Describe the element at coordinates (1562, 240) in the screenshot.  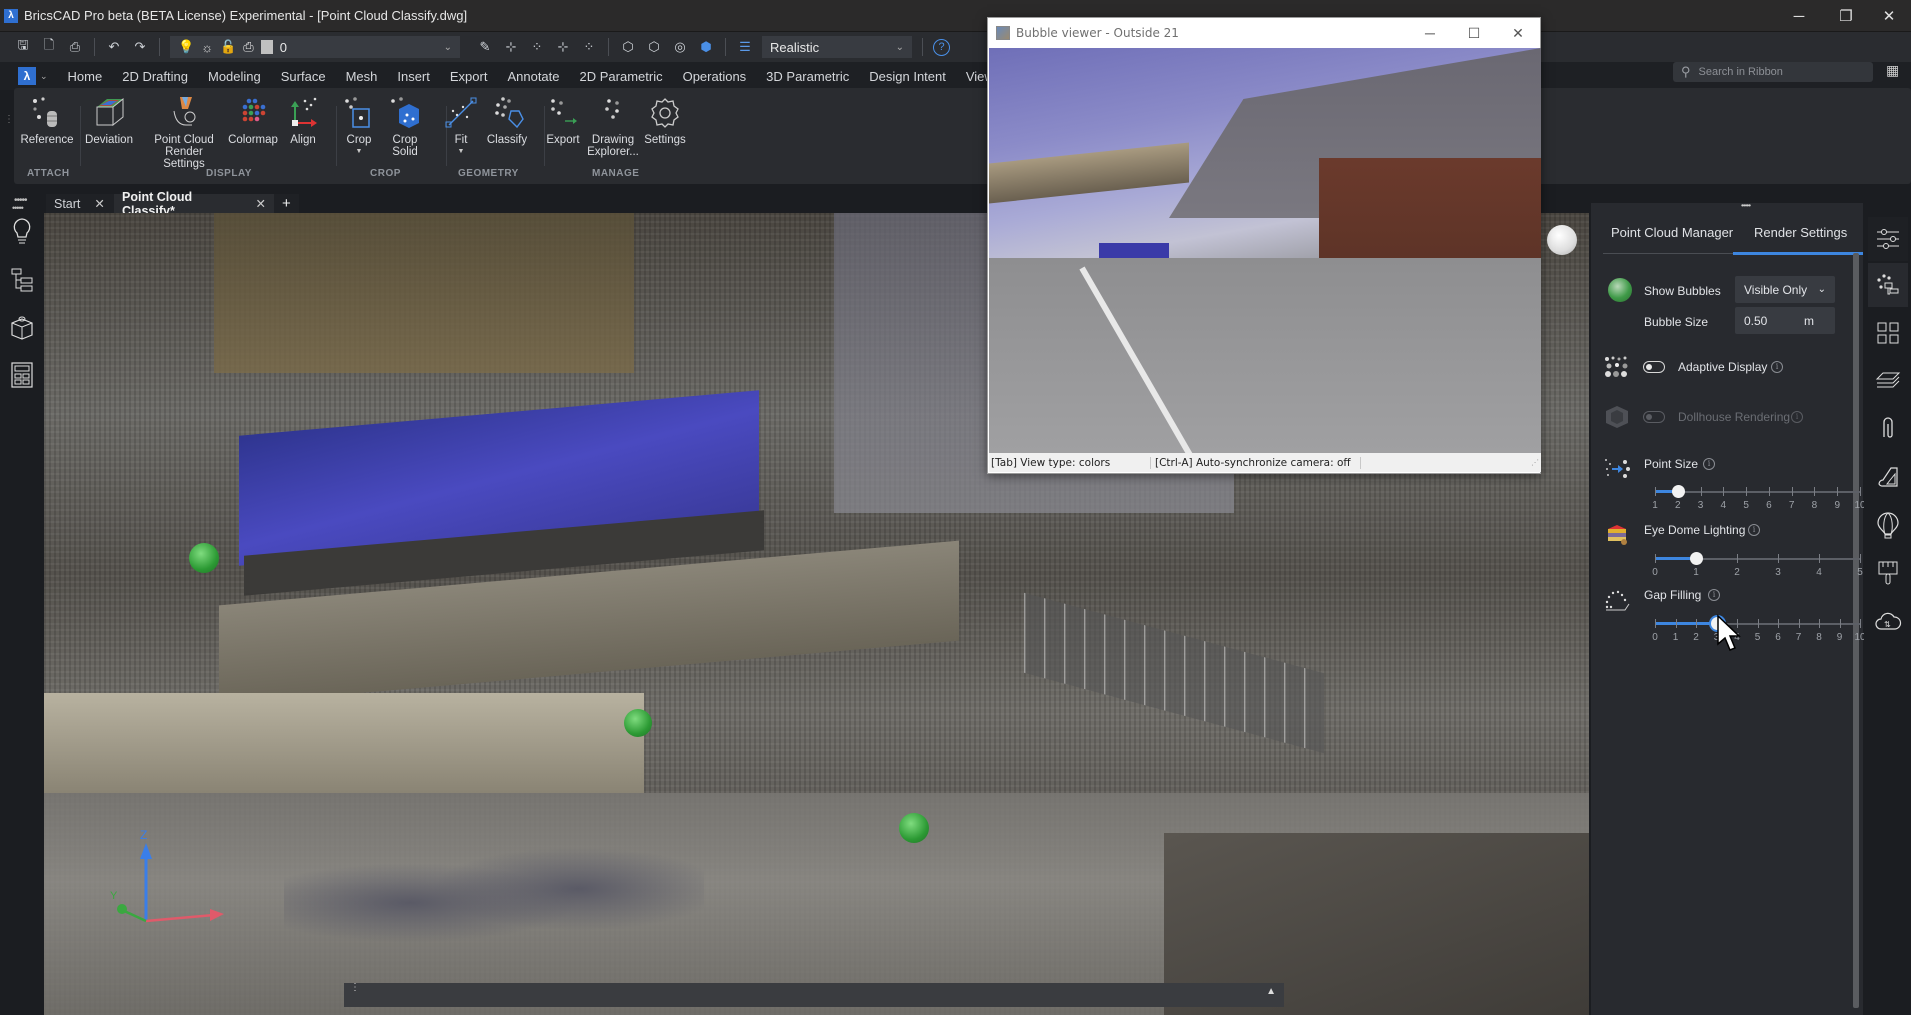
I see `scan-bubble-selected` at that location.